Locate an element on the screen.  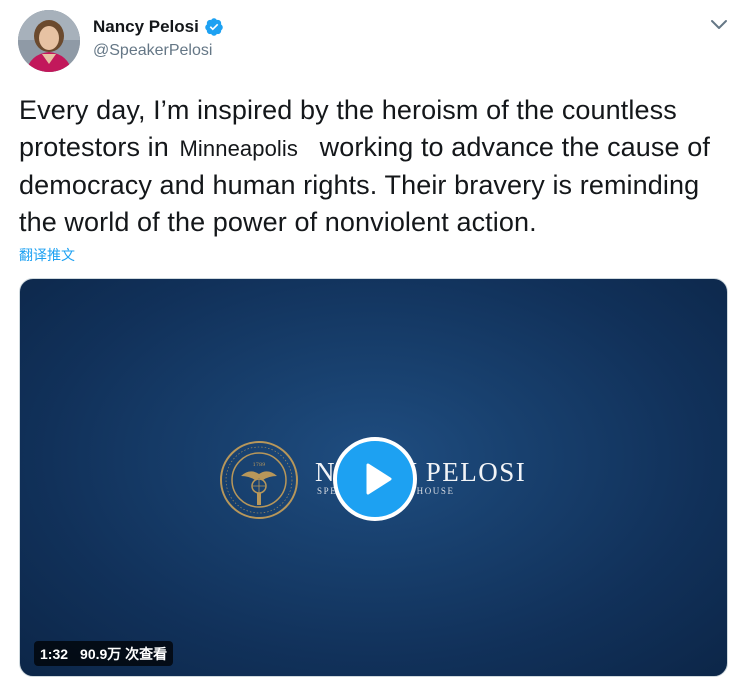
user-handle: @SpeakerPelosi is located at coordinates (152, 51).